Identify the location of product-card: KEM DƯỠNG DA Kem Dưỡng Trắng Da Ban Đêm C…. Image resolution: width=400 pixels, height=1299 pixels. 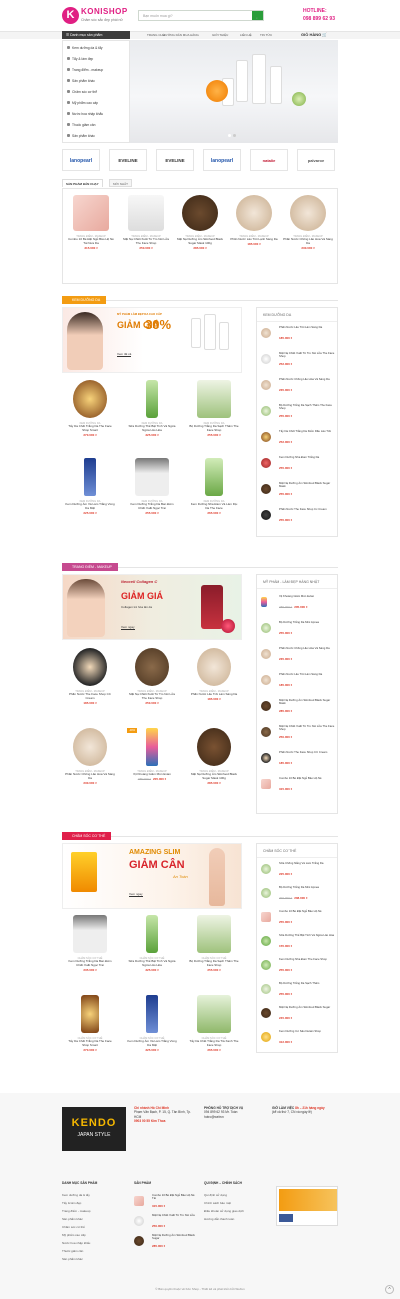
(152, 486).